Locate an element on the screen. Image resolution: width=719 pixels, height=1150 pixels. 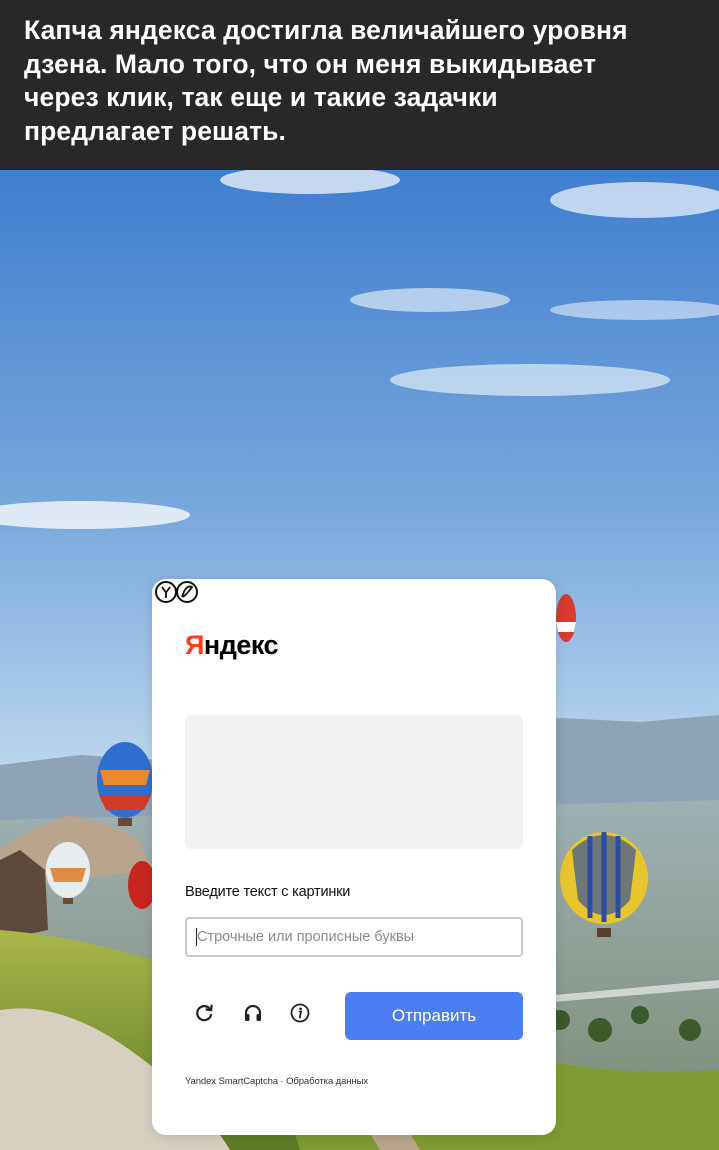
logo-rest: ндекс is located at coordinates (241, 645).